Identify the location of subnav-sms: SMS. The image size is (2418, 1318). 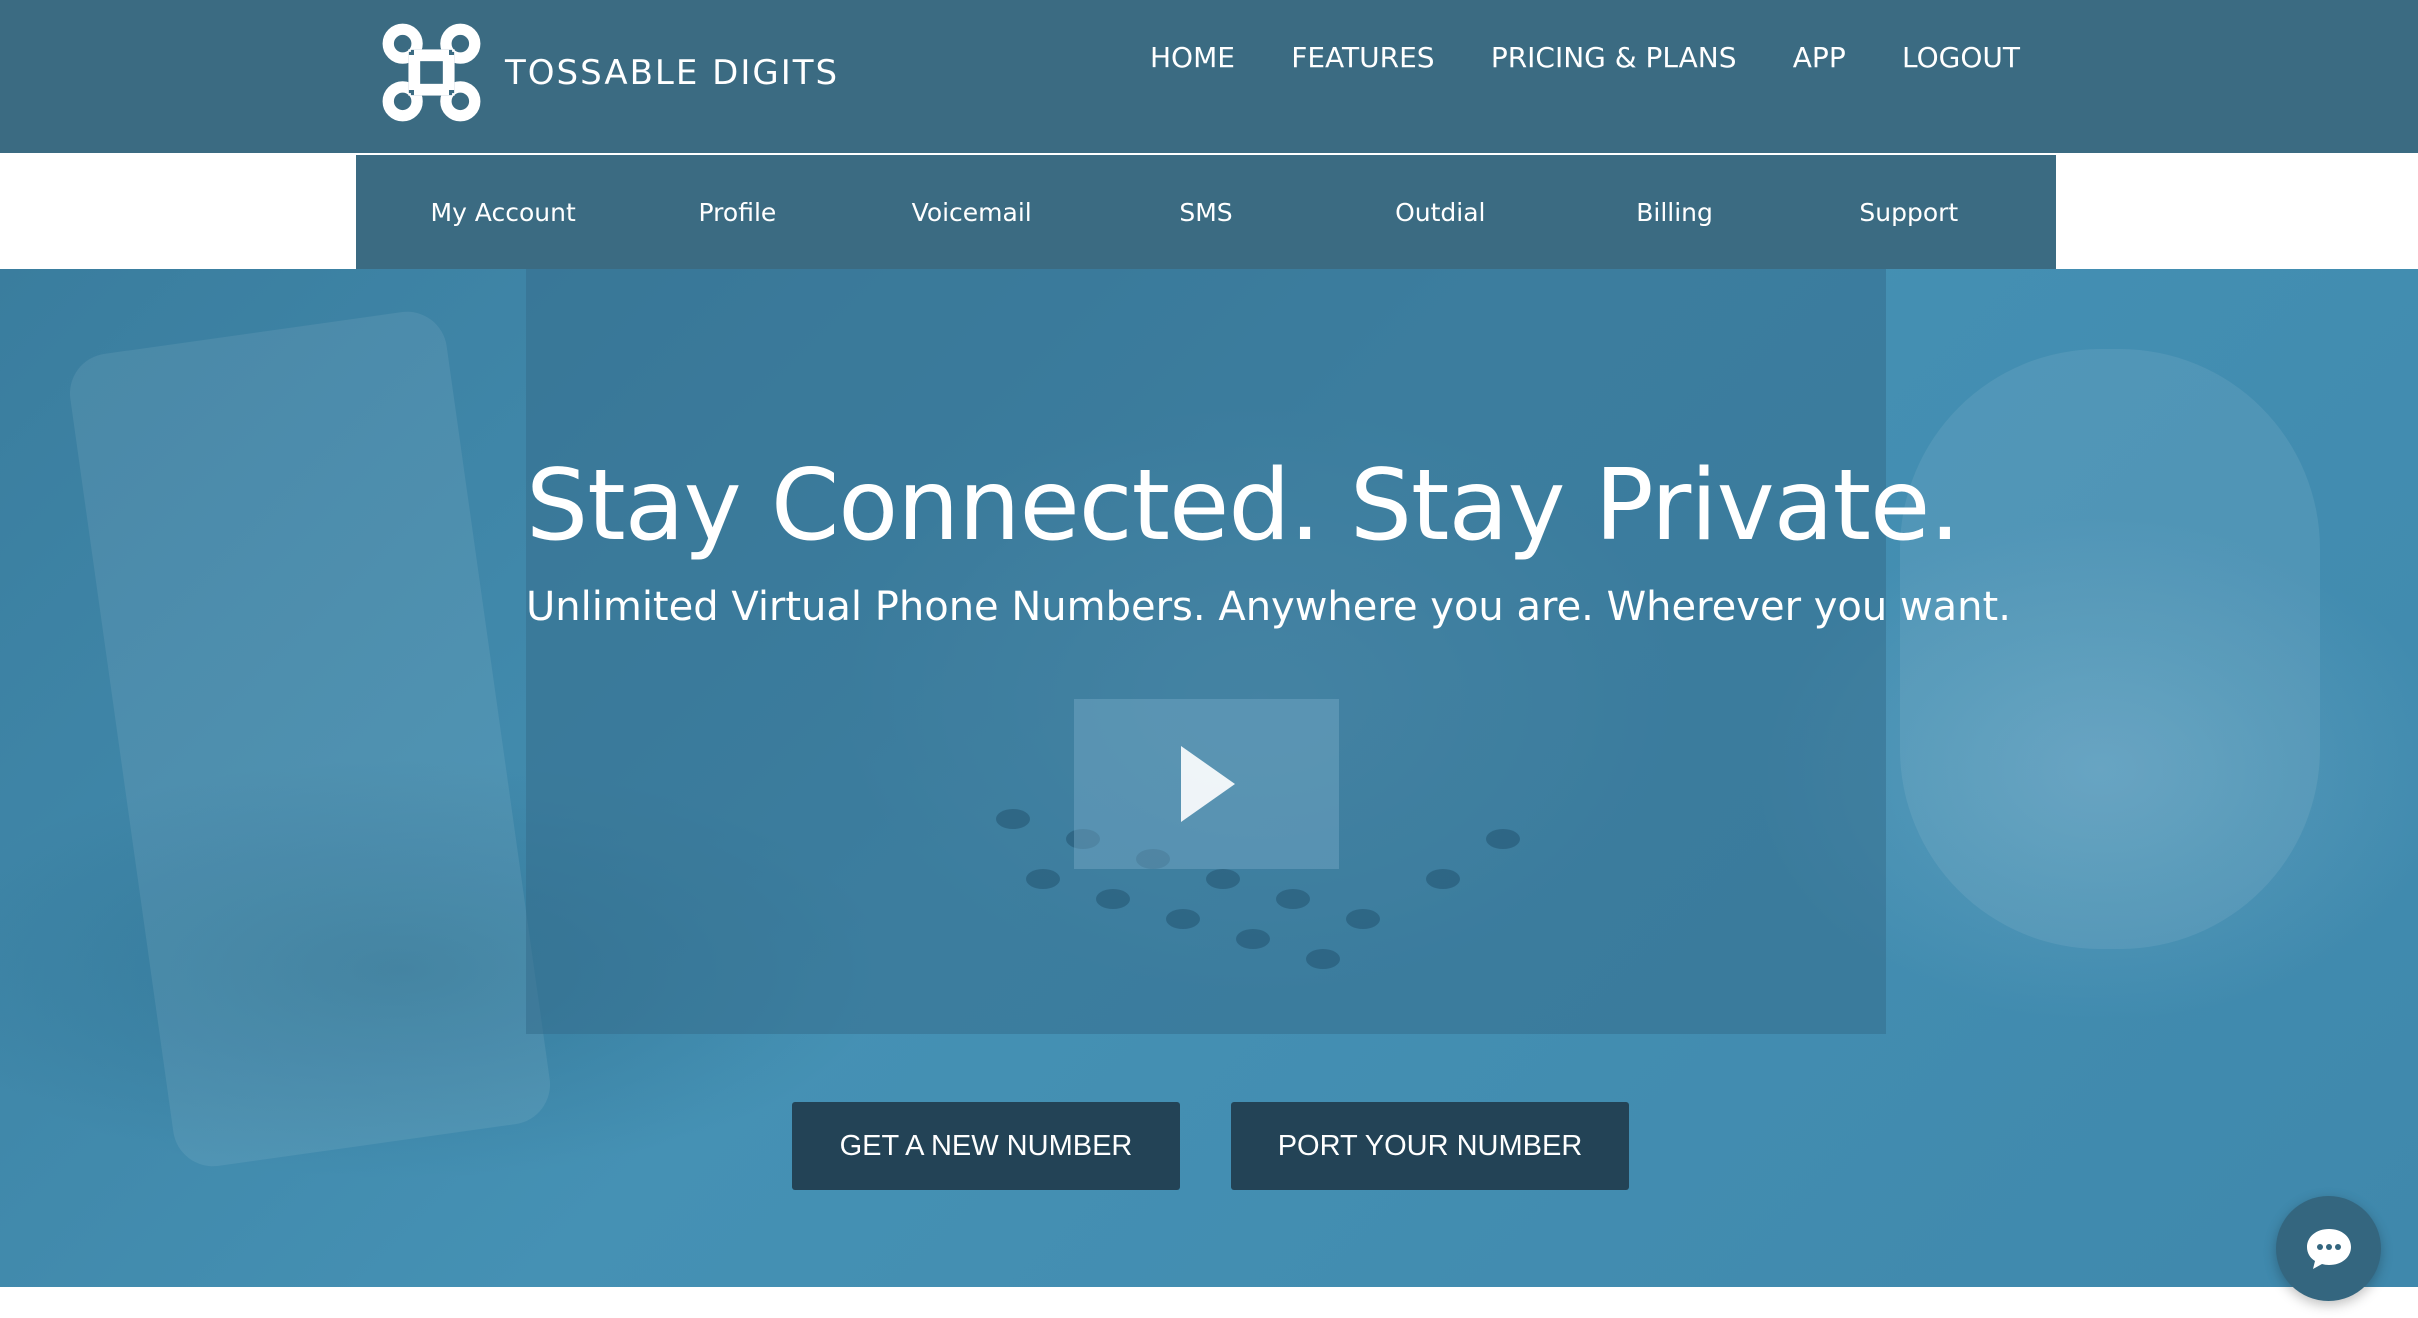
(1206, 212).